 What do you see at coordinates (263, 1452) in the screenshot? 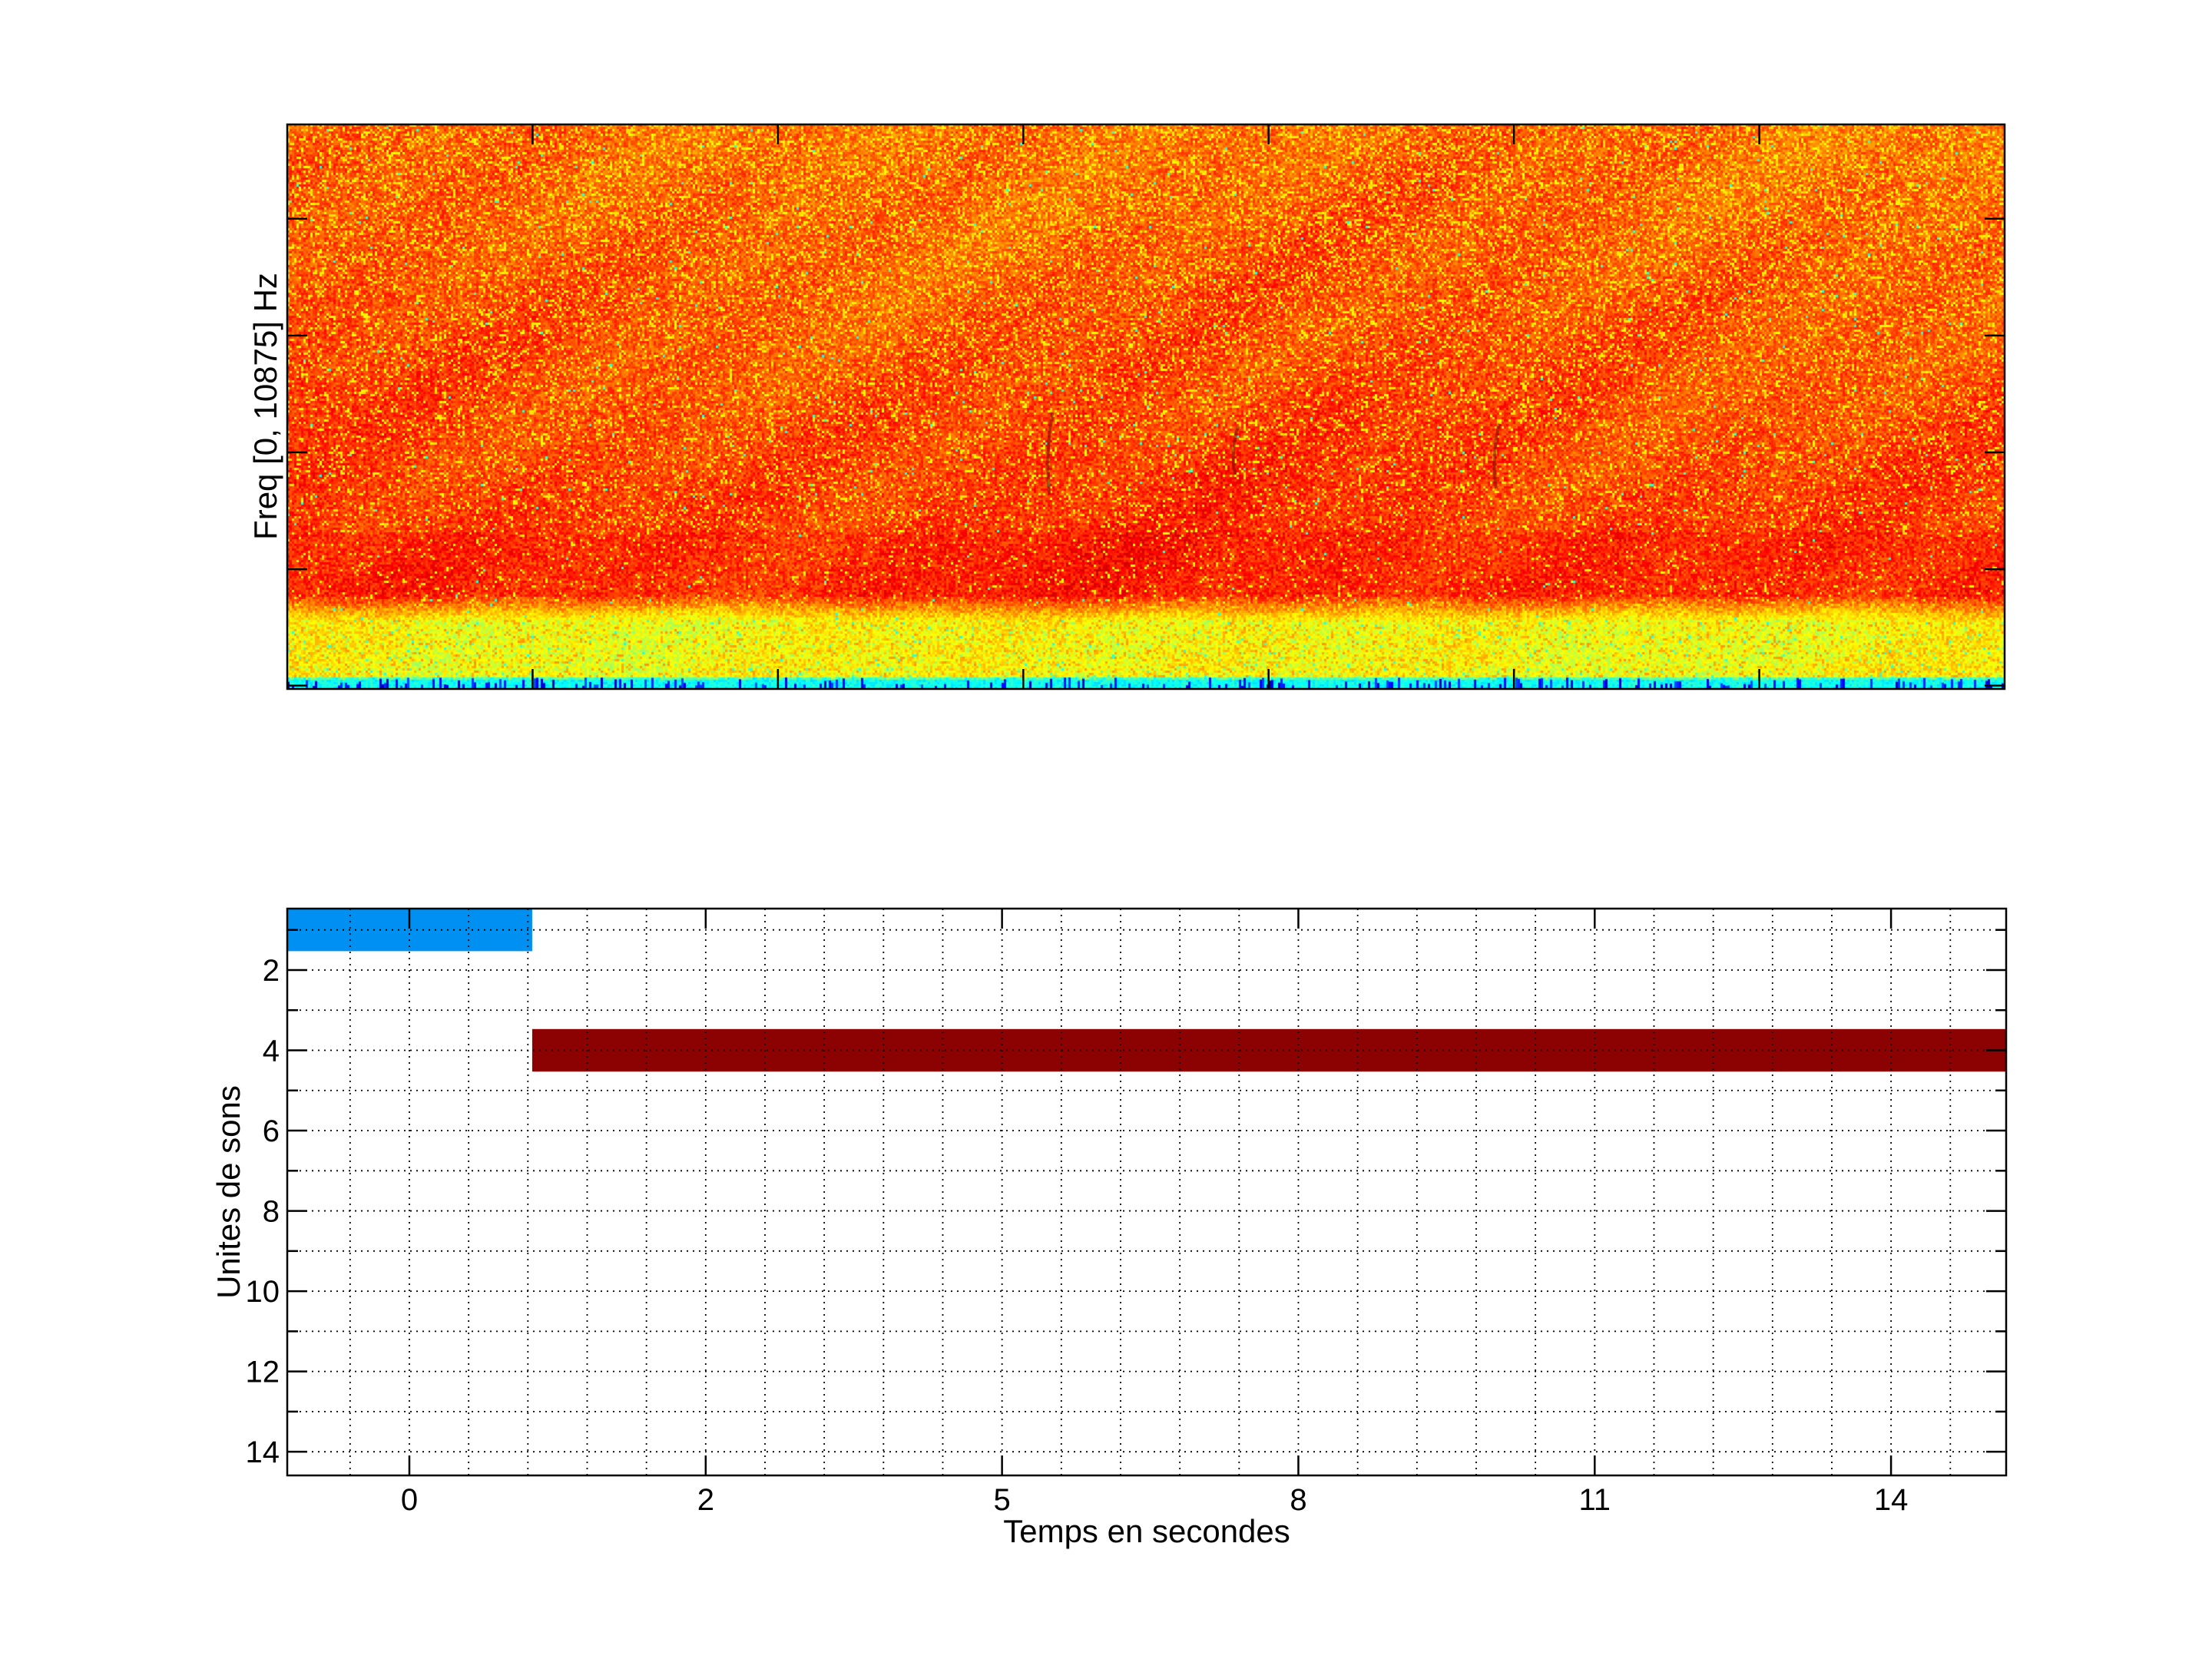
I see `y-tick-label: 14` at bounding box center [263, 1452].